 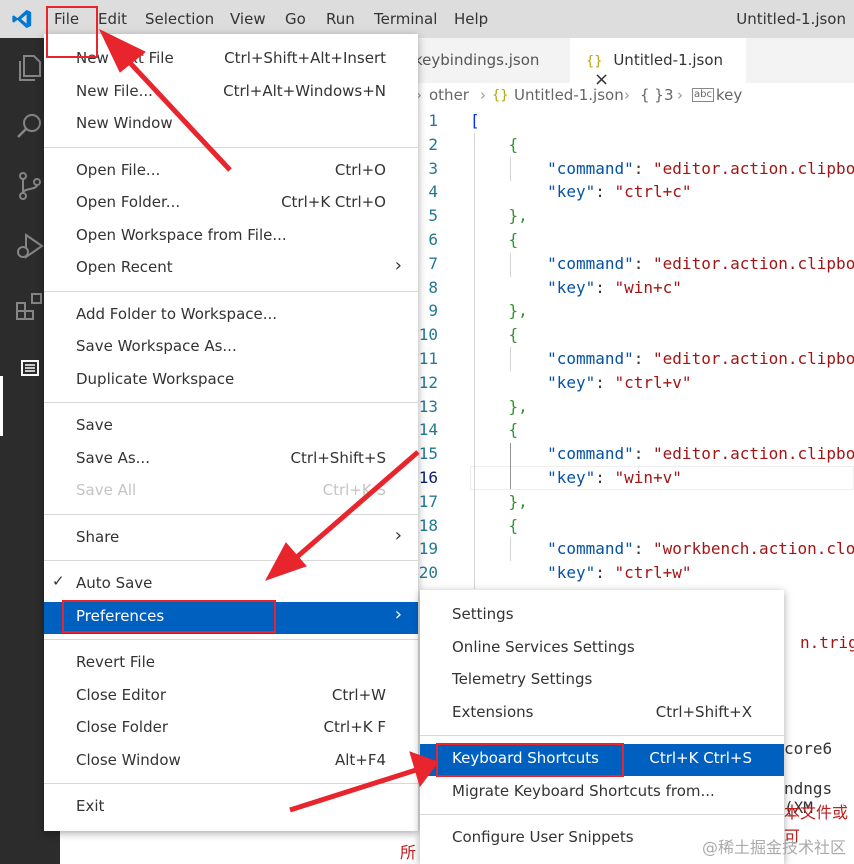 I want to click on menu-item-extensions: Extensions Ctrl+Shift+X, so click(x=602, y=714).